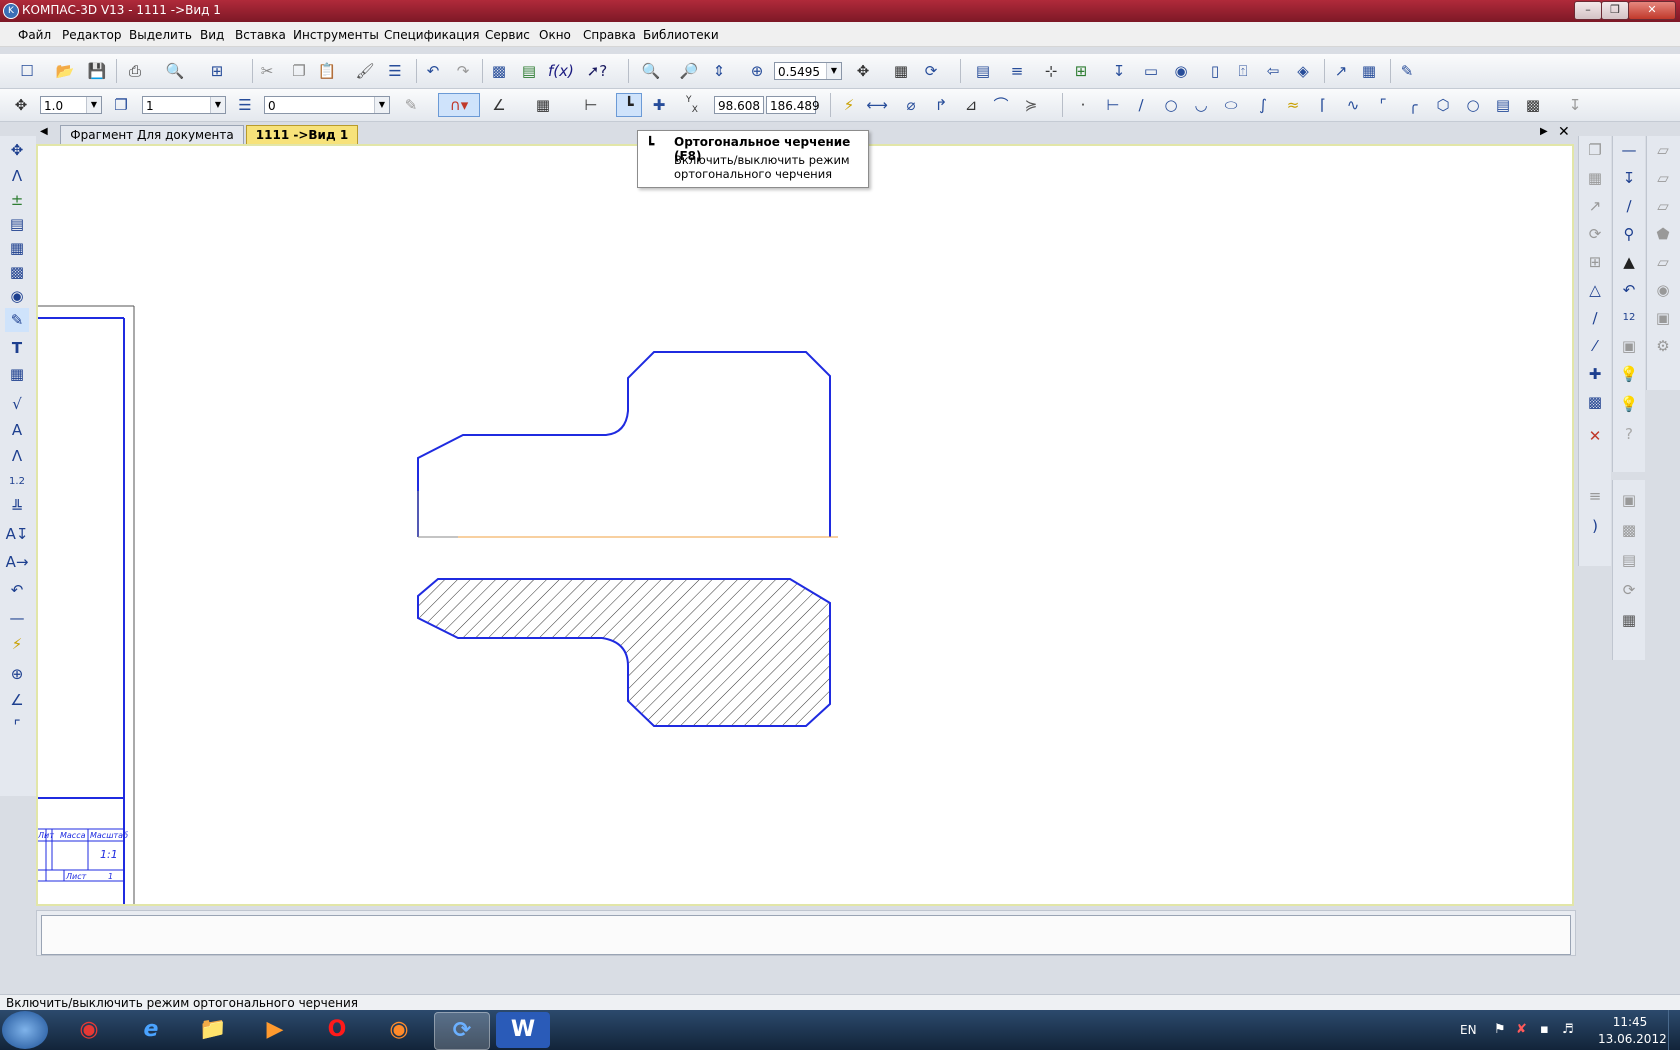 Image resolution: width=1680 pixels, height=1050 pixels. Describe the element at coordinates (1369, 71) in the screenshot. I see `tree-icon: ▦` at that location.